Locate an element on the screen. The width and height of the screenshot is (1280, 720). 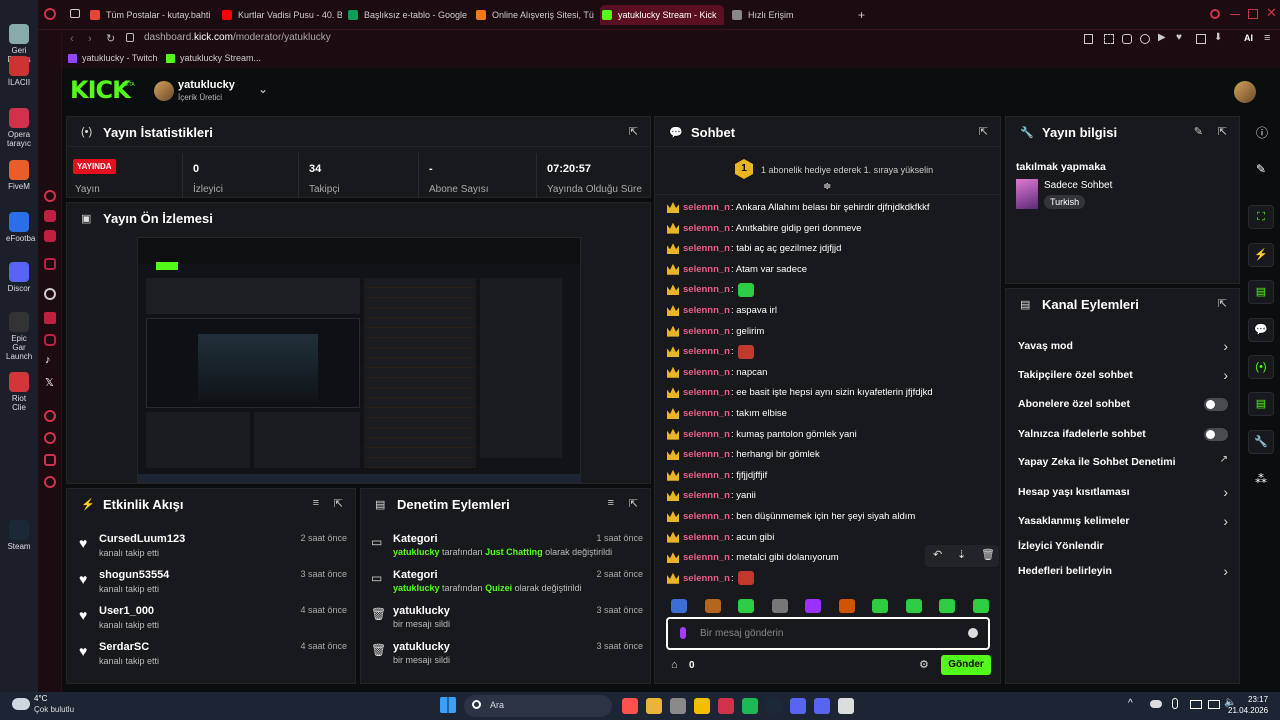
channel-action-item: Yalnızca ifadelerle sohbet is located at coordinates (1123, 435).